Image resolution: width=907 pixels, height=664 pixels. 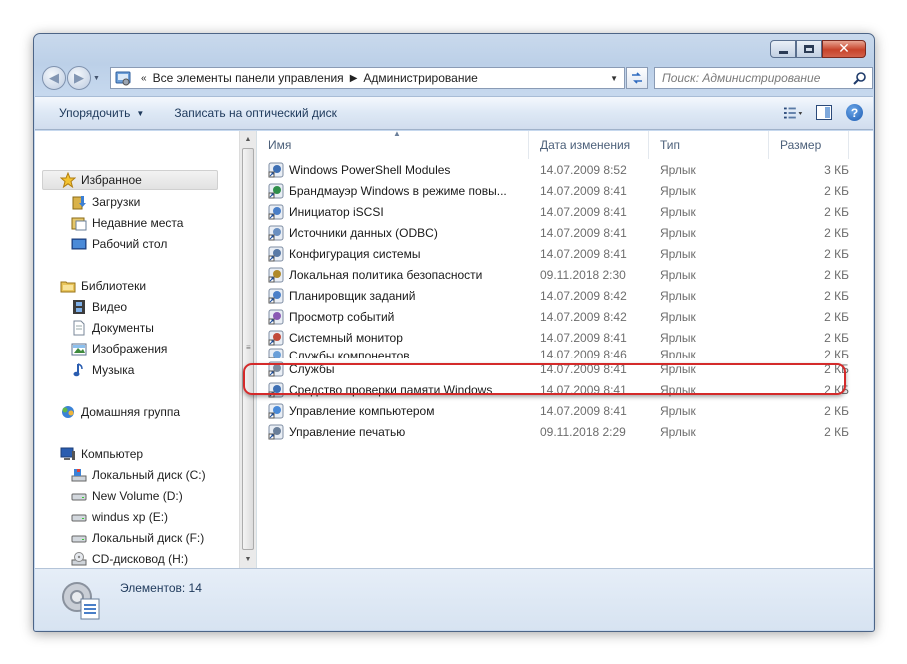 I want to click on file-name: Конфигурация системы, so click(x=355, y=253).